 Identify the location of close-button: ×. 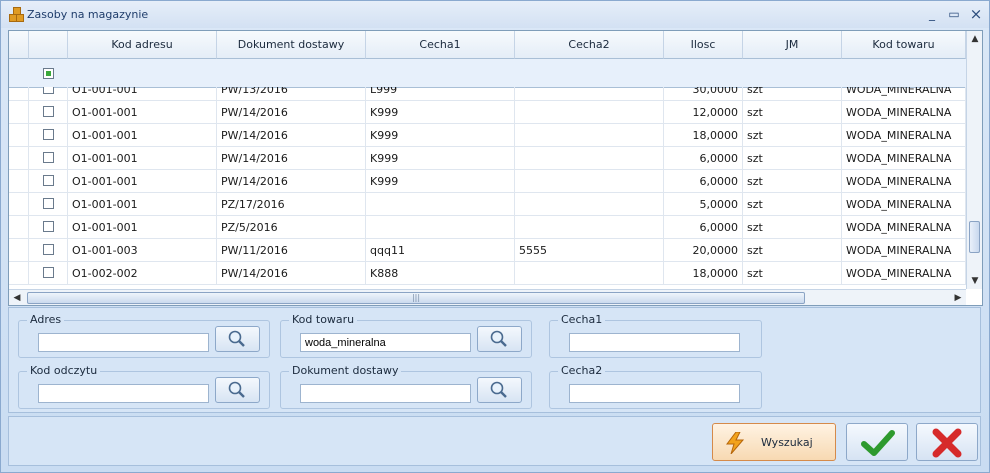
(976, 14).